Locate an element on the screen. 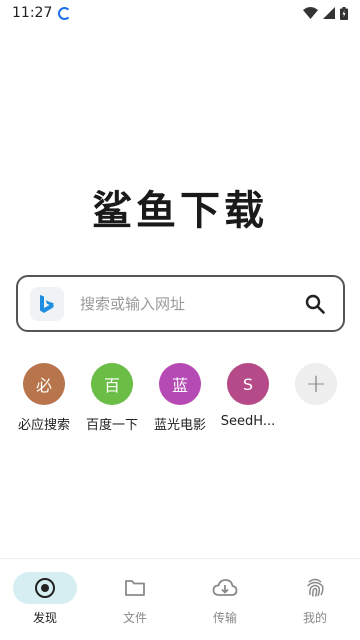 The image size is (360, 640). add-shortcut-button: + is located at coordinates (316, 384).